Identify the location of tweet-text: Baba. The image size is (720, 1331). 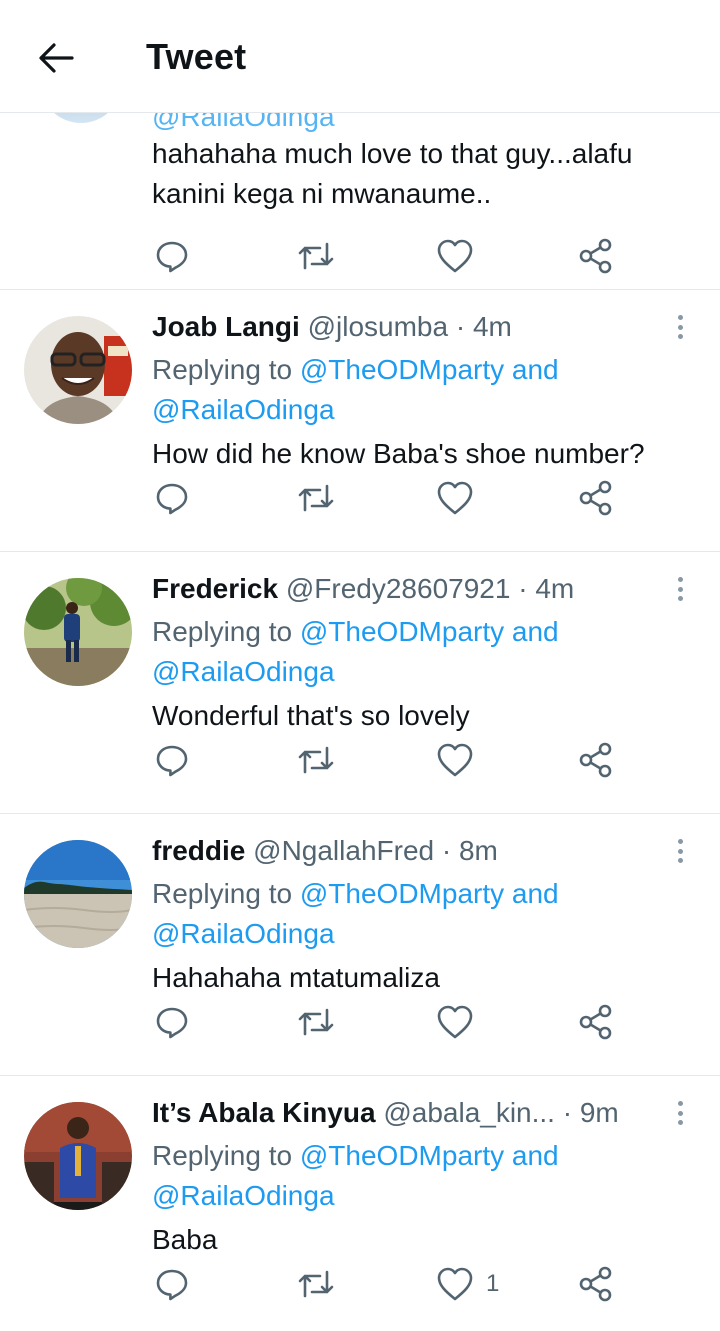
(185, 1239).